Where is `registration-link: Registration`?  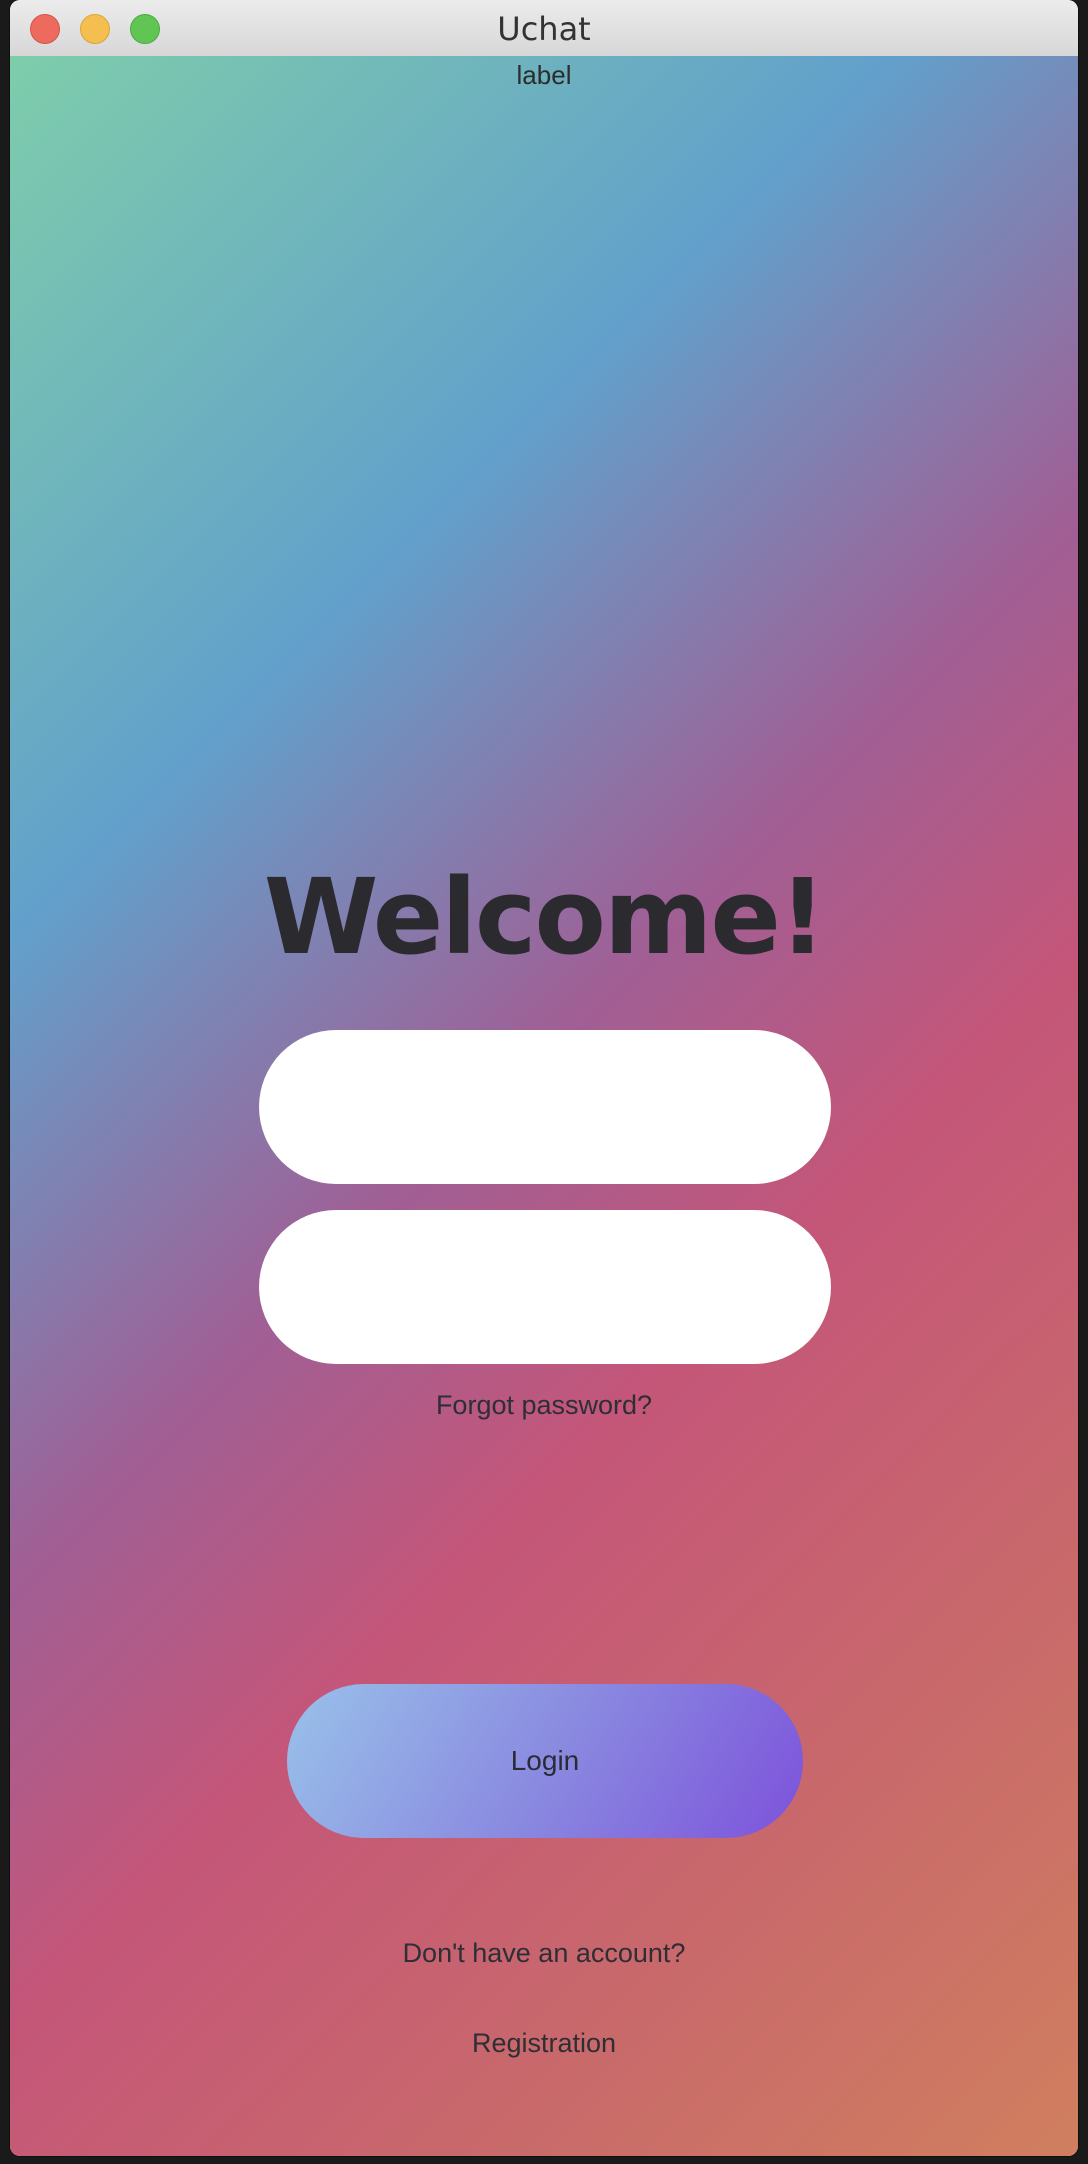
registration-link: Registration is located at coordinates (544, 2043).